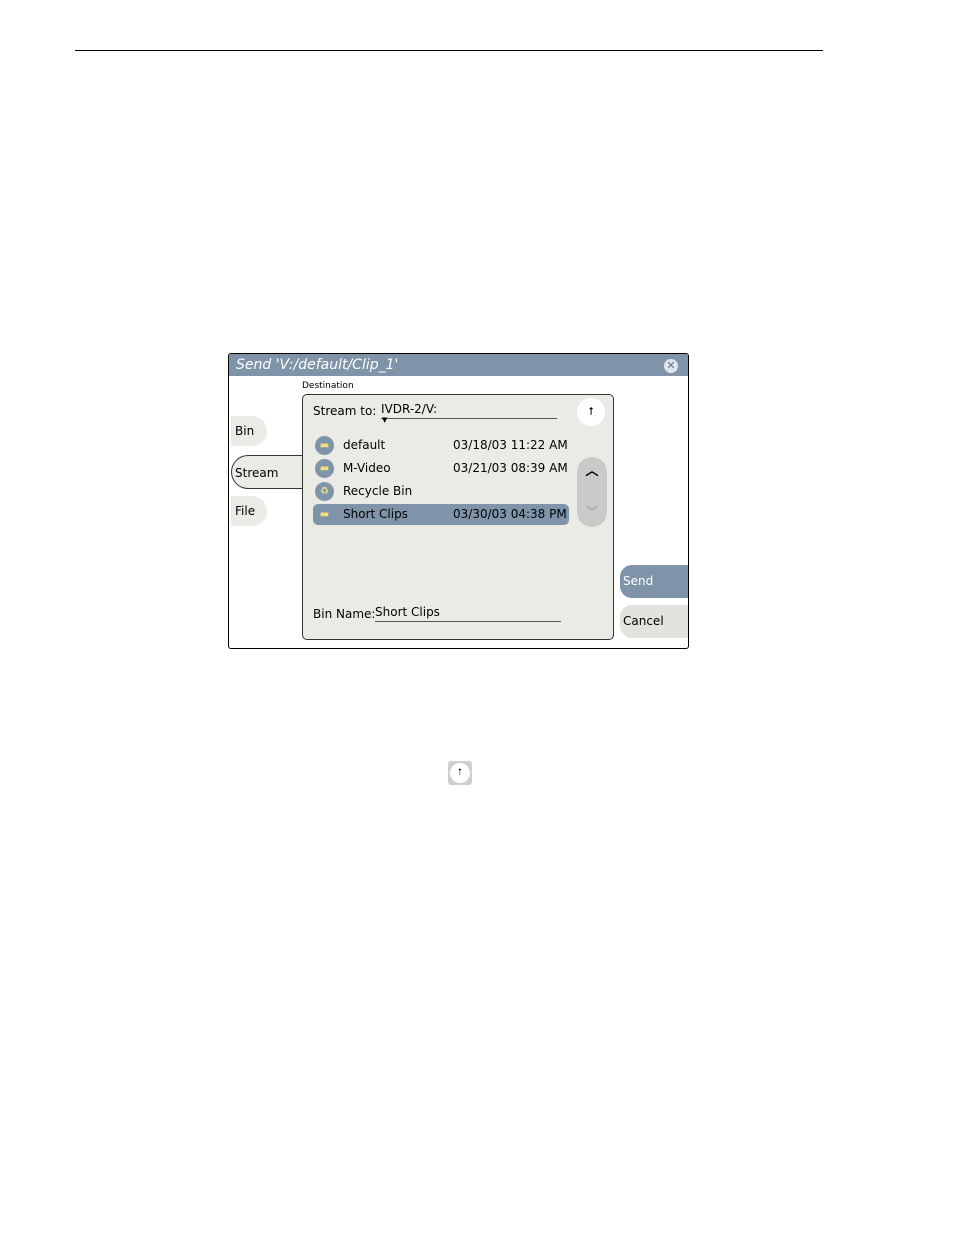  I want to click on send-button: Send, so click(654, 581).